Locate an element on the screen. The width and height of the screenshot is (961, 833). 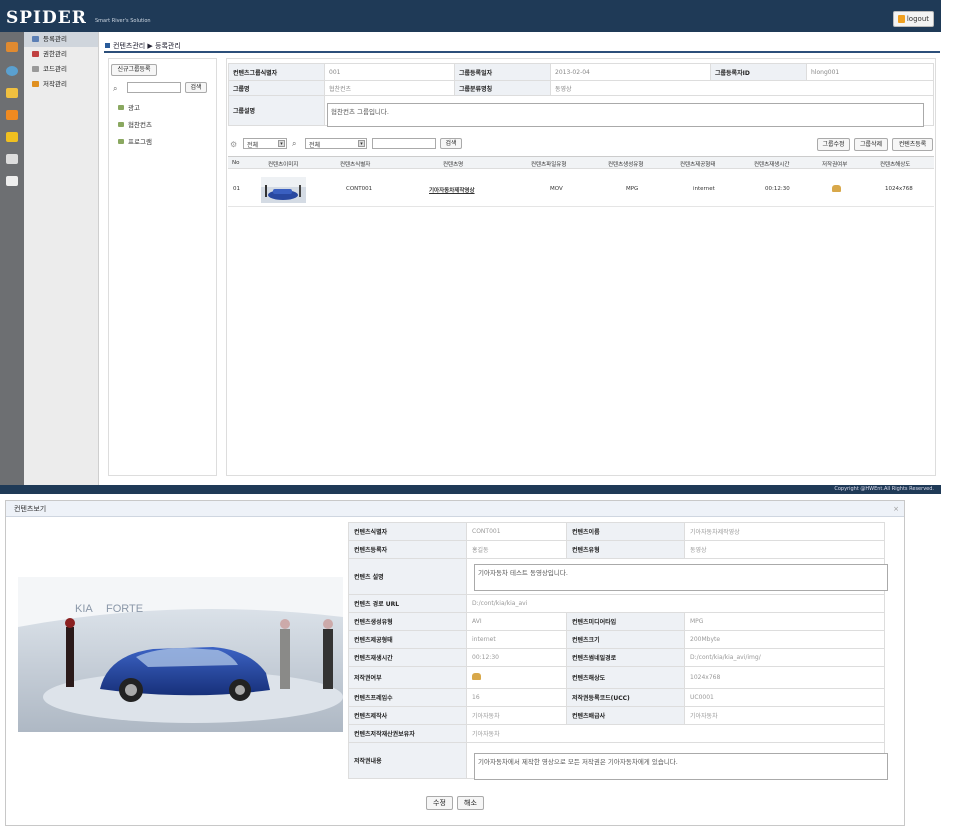
footer-bar: Copyright @HWEnt.All Rights Reserved. is located at coordinates (470, 489).